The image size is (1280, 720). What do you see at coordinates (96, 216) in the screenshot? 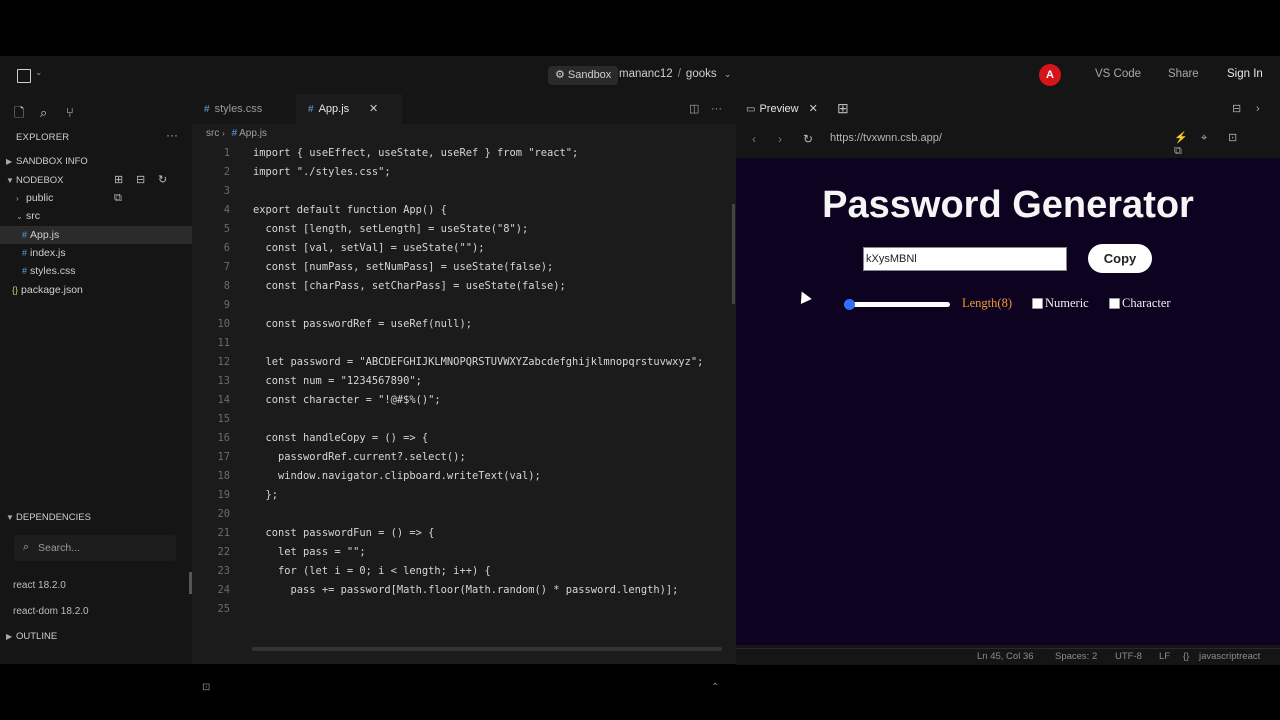
I see `tree-folder-src: ⌄ src` at bounding box center [96, 216].